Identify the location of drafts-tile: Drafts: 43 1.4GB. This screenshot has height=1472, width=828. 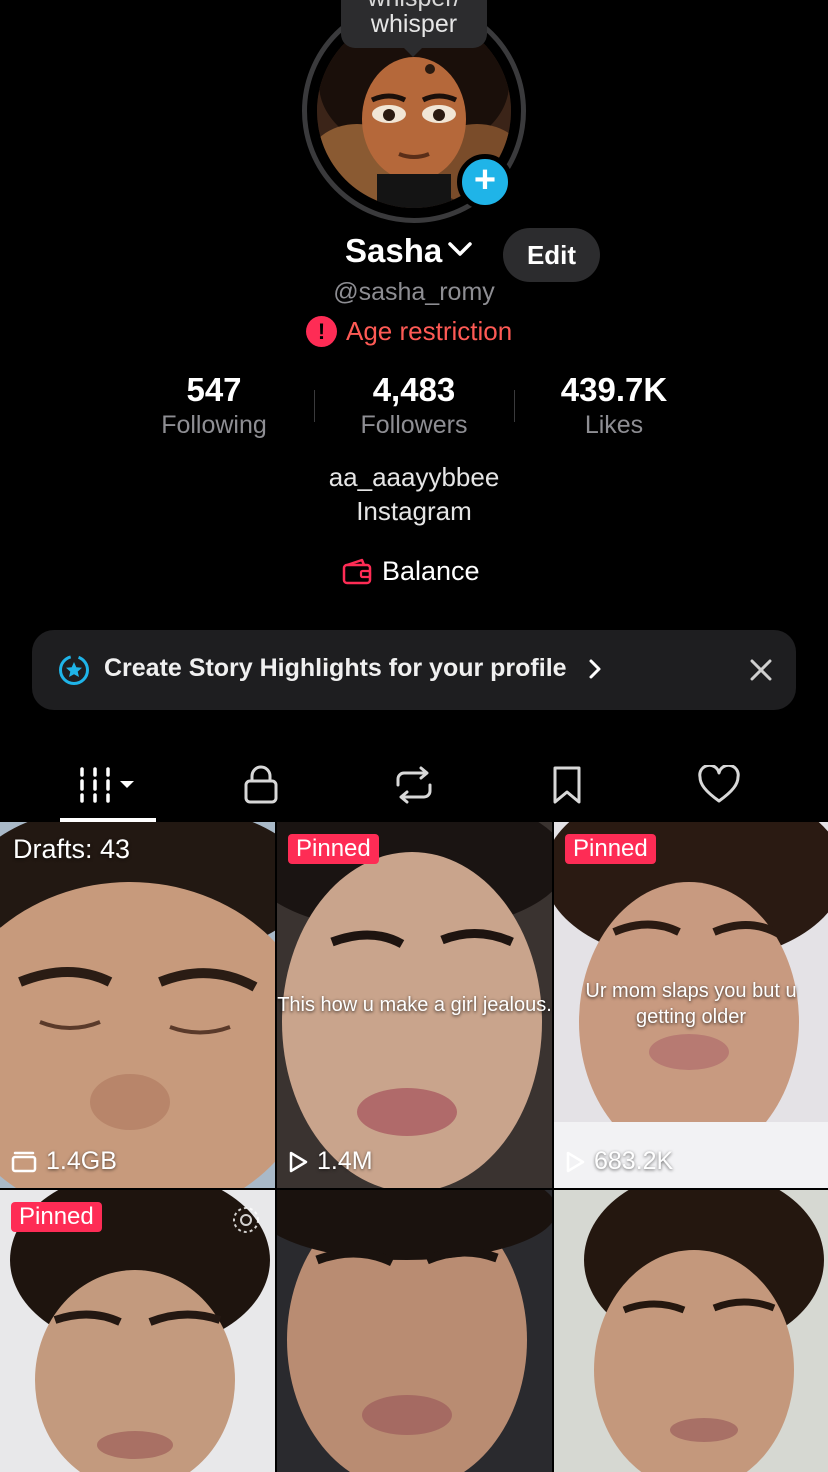
(137, 1005).